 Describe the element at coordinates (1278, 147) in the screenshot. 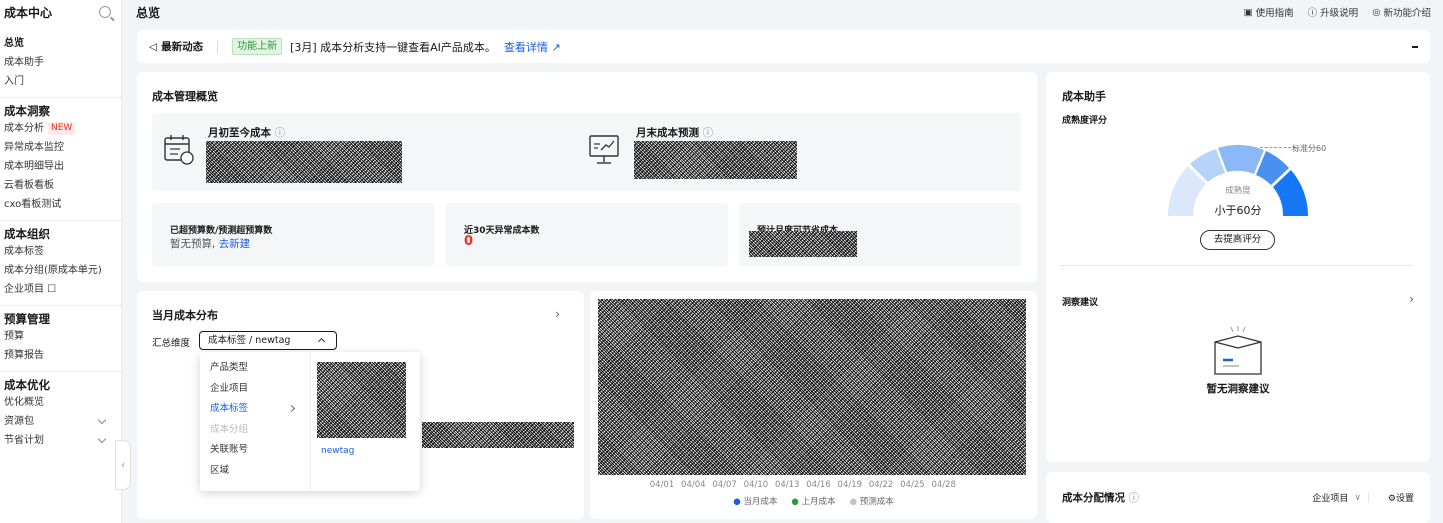

I see `benchmark-line` at that location.